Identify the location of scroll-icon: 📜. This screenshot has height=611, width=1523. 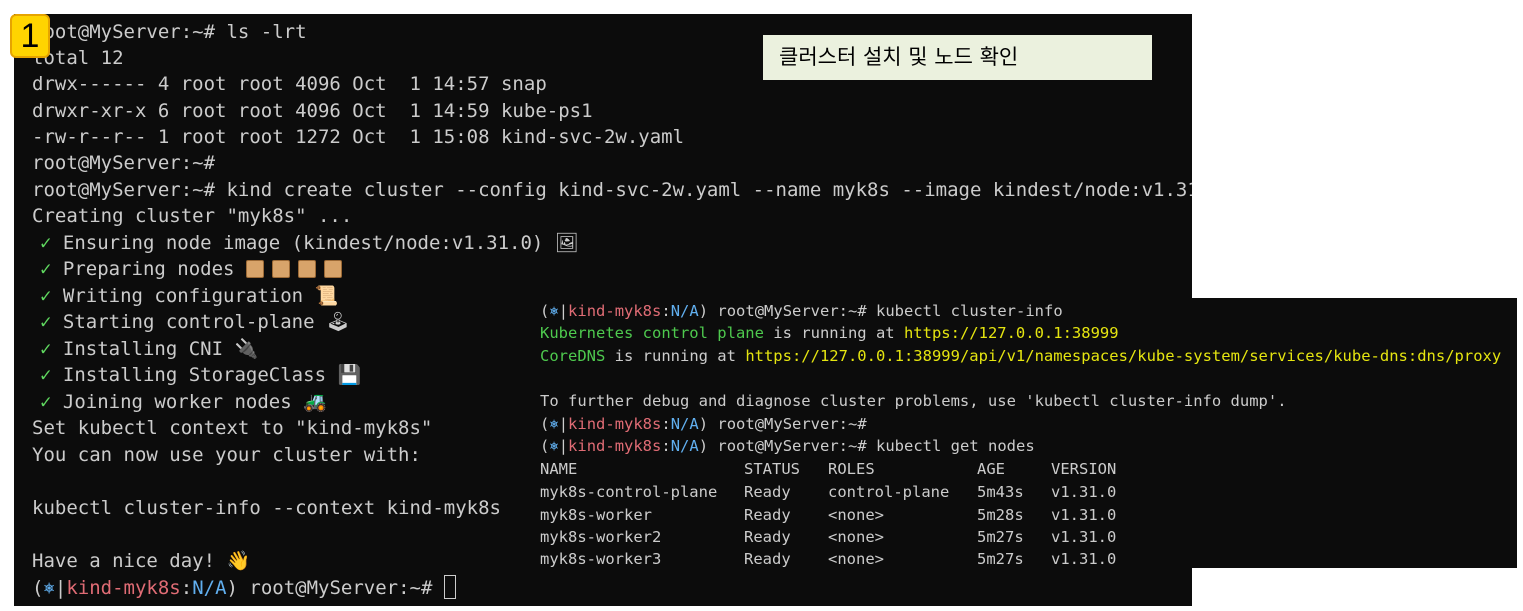
(326, 296).